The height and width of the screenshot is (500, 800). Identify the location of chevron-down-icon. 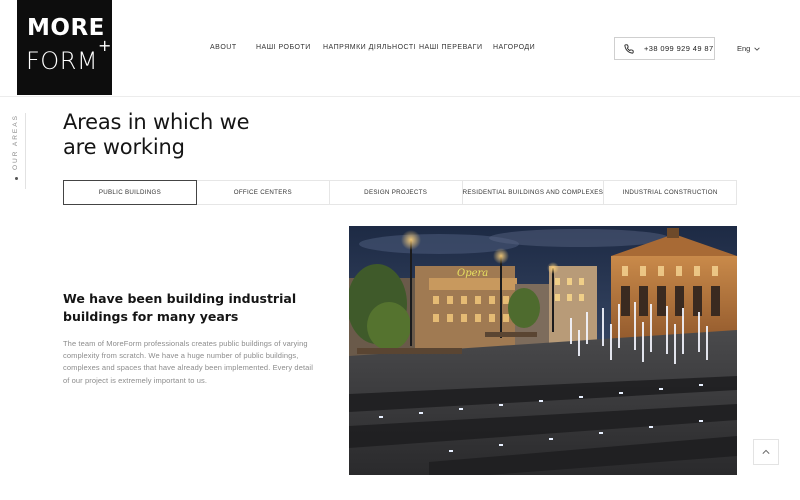
(757, 49).